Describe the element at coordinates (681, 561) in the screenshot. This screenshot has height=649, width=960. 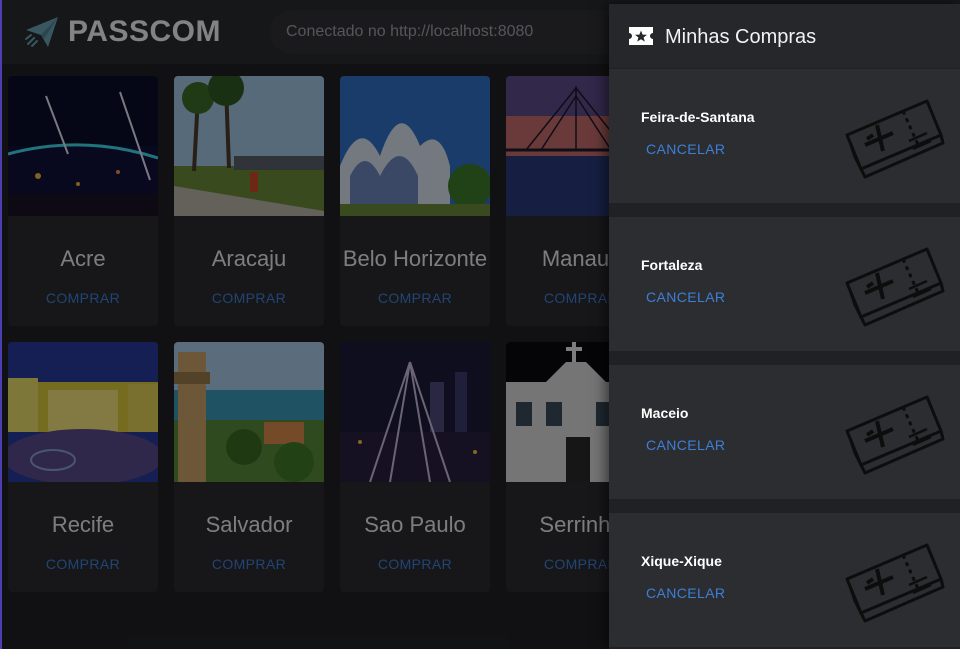
I see `purchase-city: Xique-Xique` at that location.